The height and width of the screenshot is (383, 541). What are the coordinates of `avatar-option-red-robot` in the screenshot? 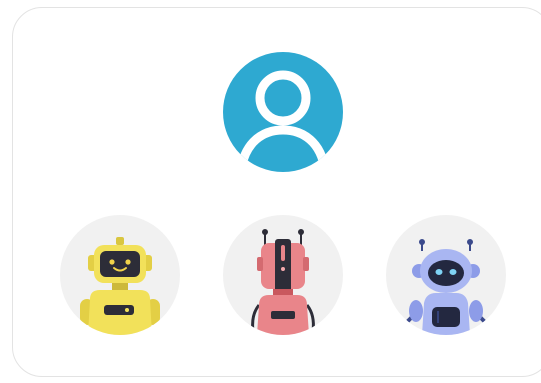 It's located at (283, 275).